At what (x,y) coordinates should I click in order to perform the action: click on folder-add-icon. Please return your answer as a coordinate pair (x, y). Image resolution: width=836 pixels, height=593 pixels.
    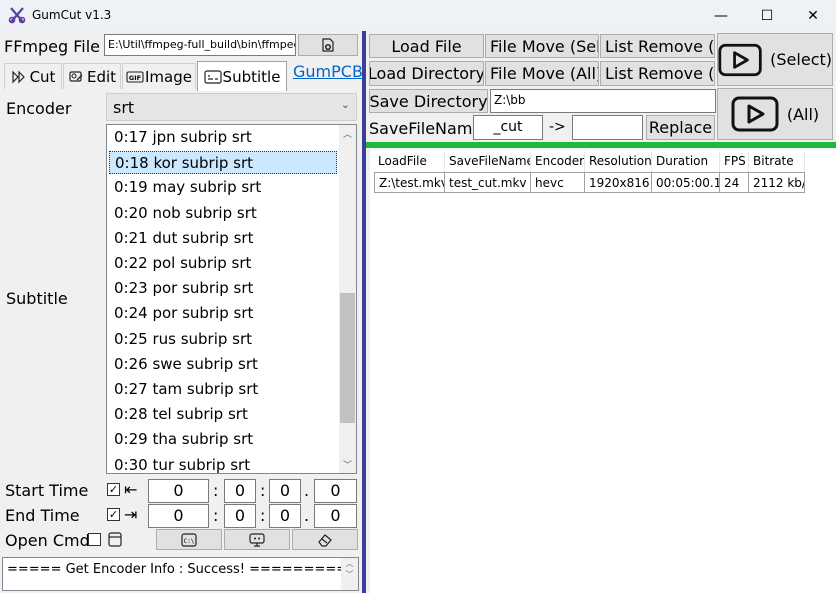
    Looking at the image, I should click on (328, 45).